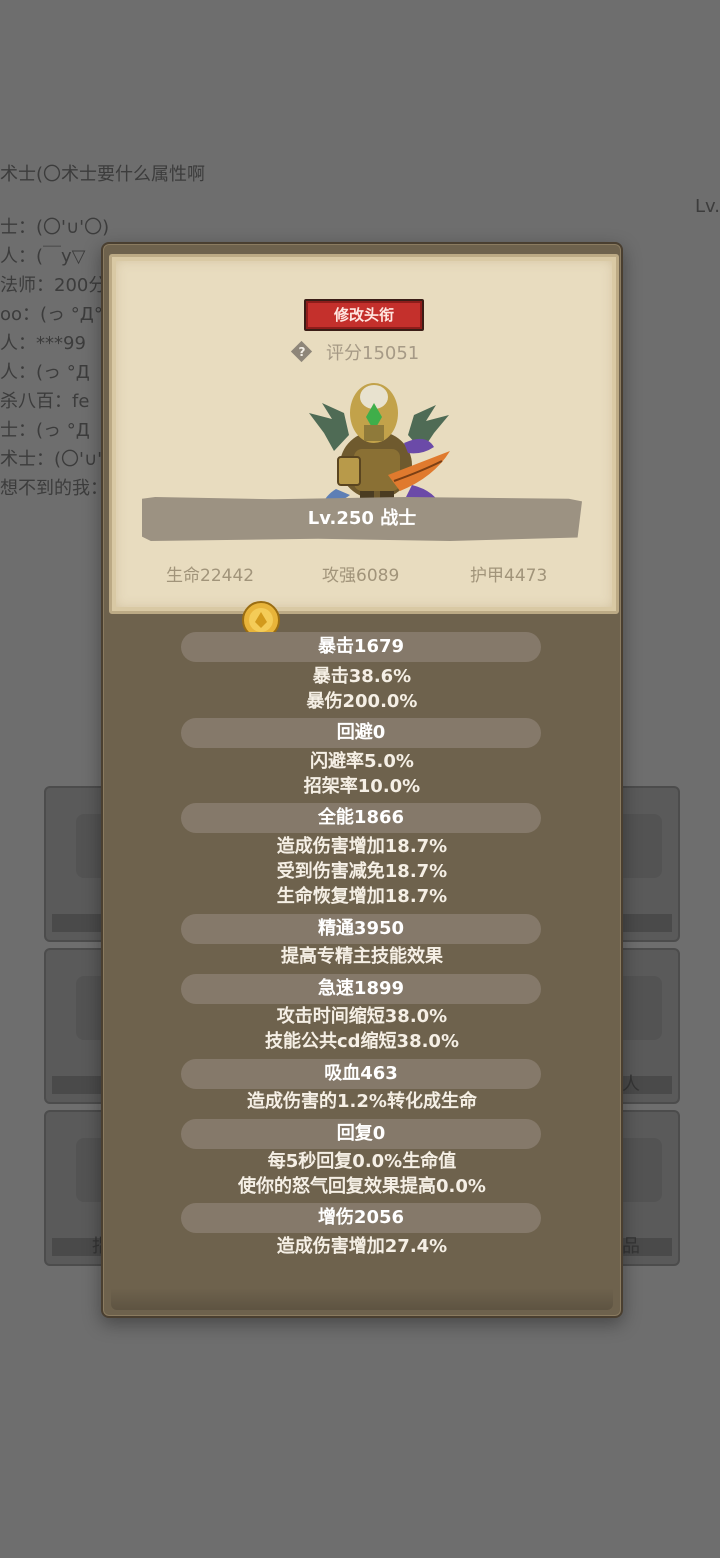 The image size is (720, 1558). I want to click on score-label: 评分15051, so click(373, 353).